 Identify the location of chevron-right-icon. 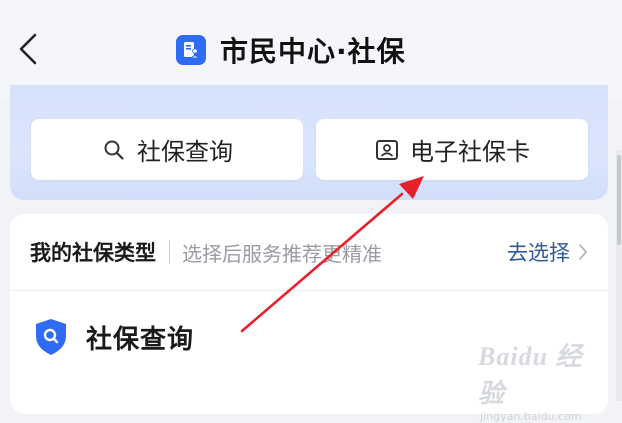
(583, 252).